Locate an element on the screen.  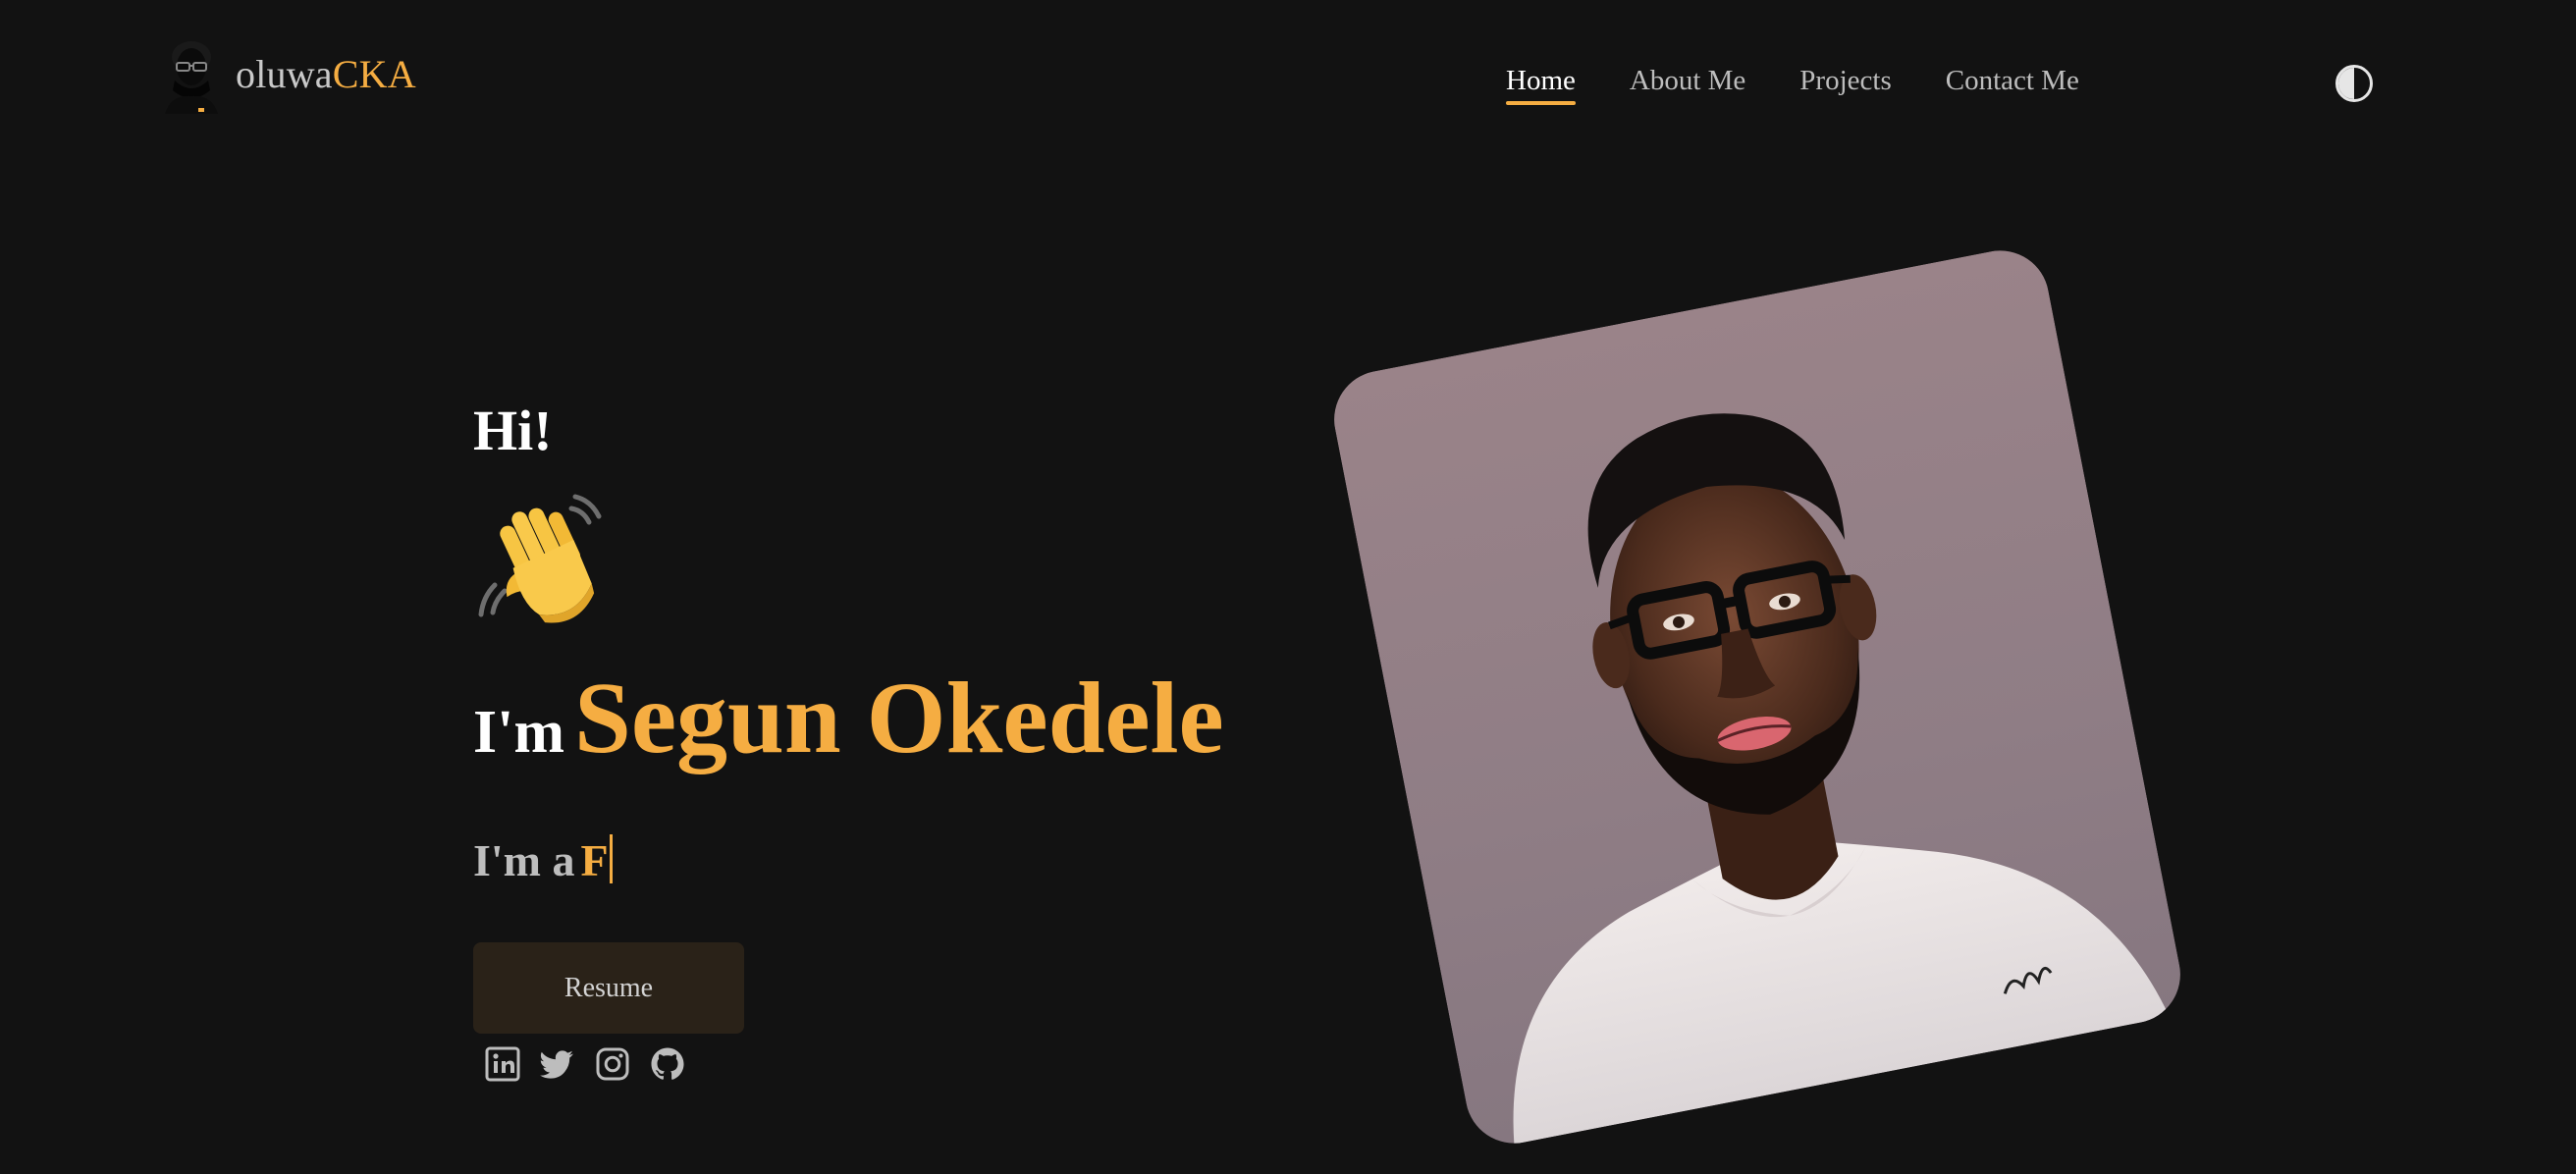
twitter-link is located at coordinates (557, 1064).